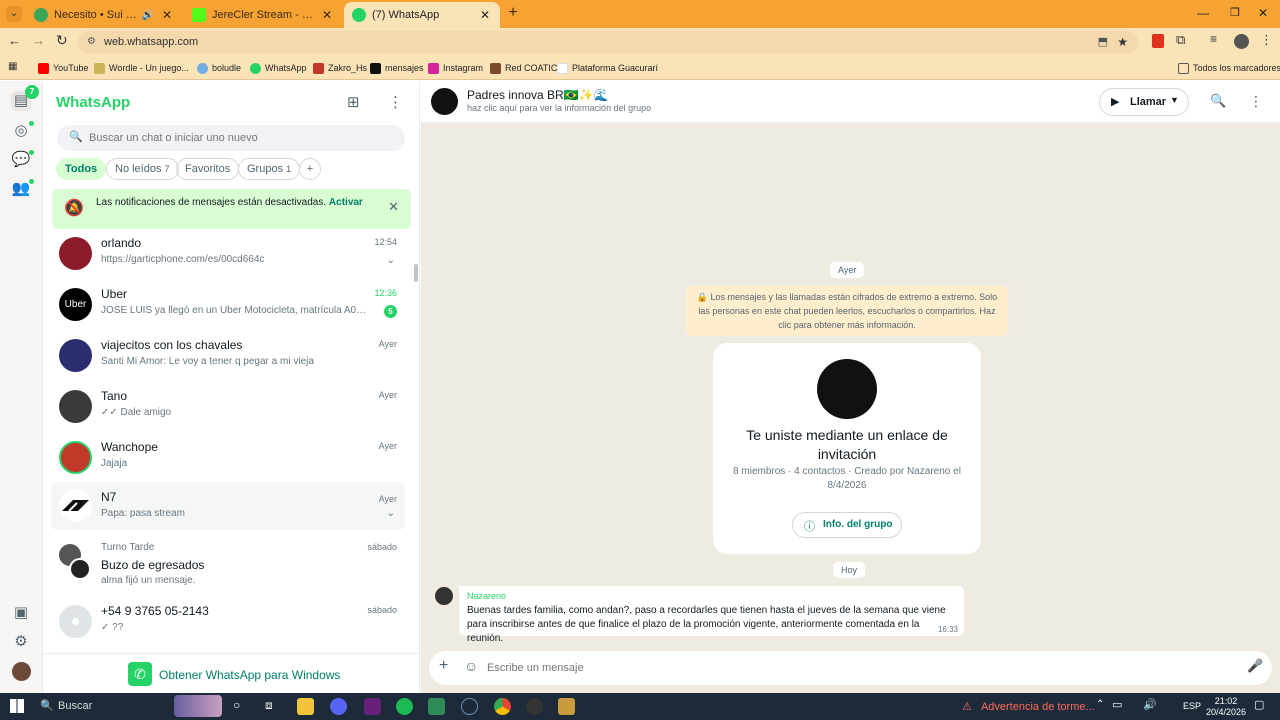 The height and width of the screenshot is (720, 1280). What do you see at coordinates (228, 411) in the screenshot?
I see `chat-row-tano: Tano ✓✓ Dale amigo Ayer` at bounding box center [228, 411].